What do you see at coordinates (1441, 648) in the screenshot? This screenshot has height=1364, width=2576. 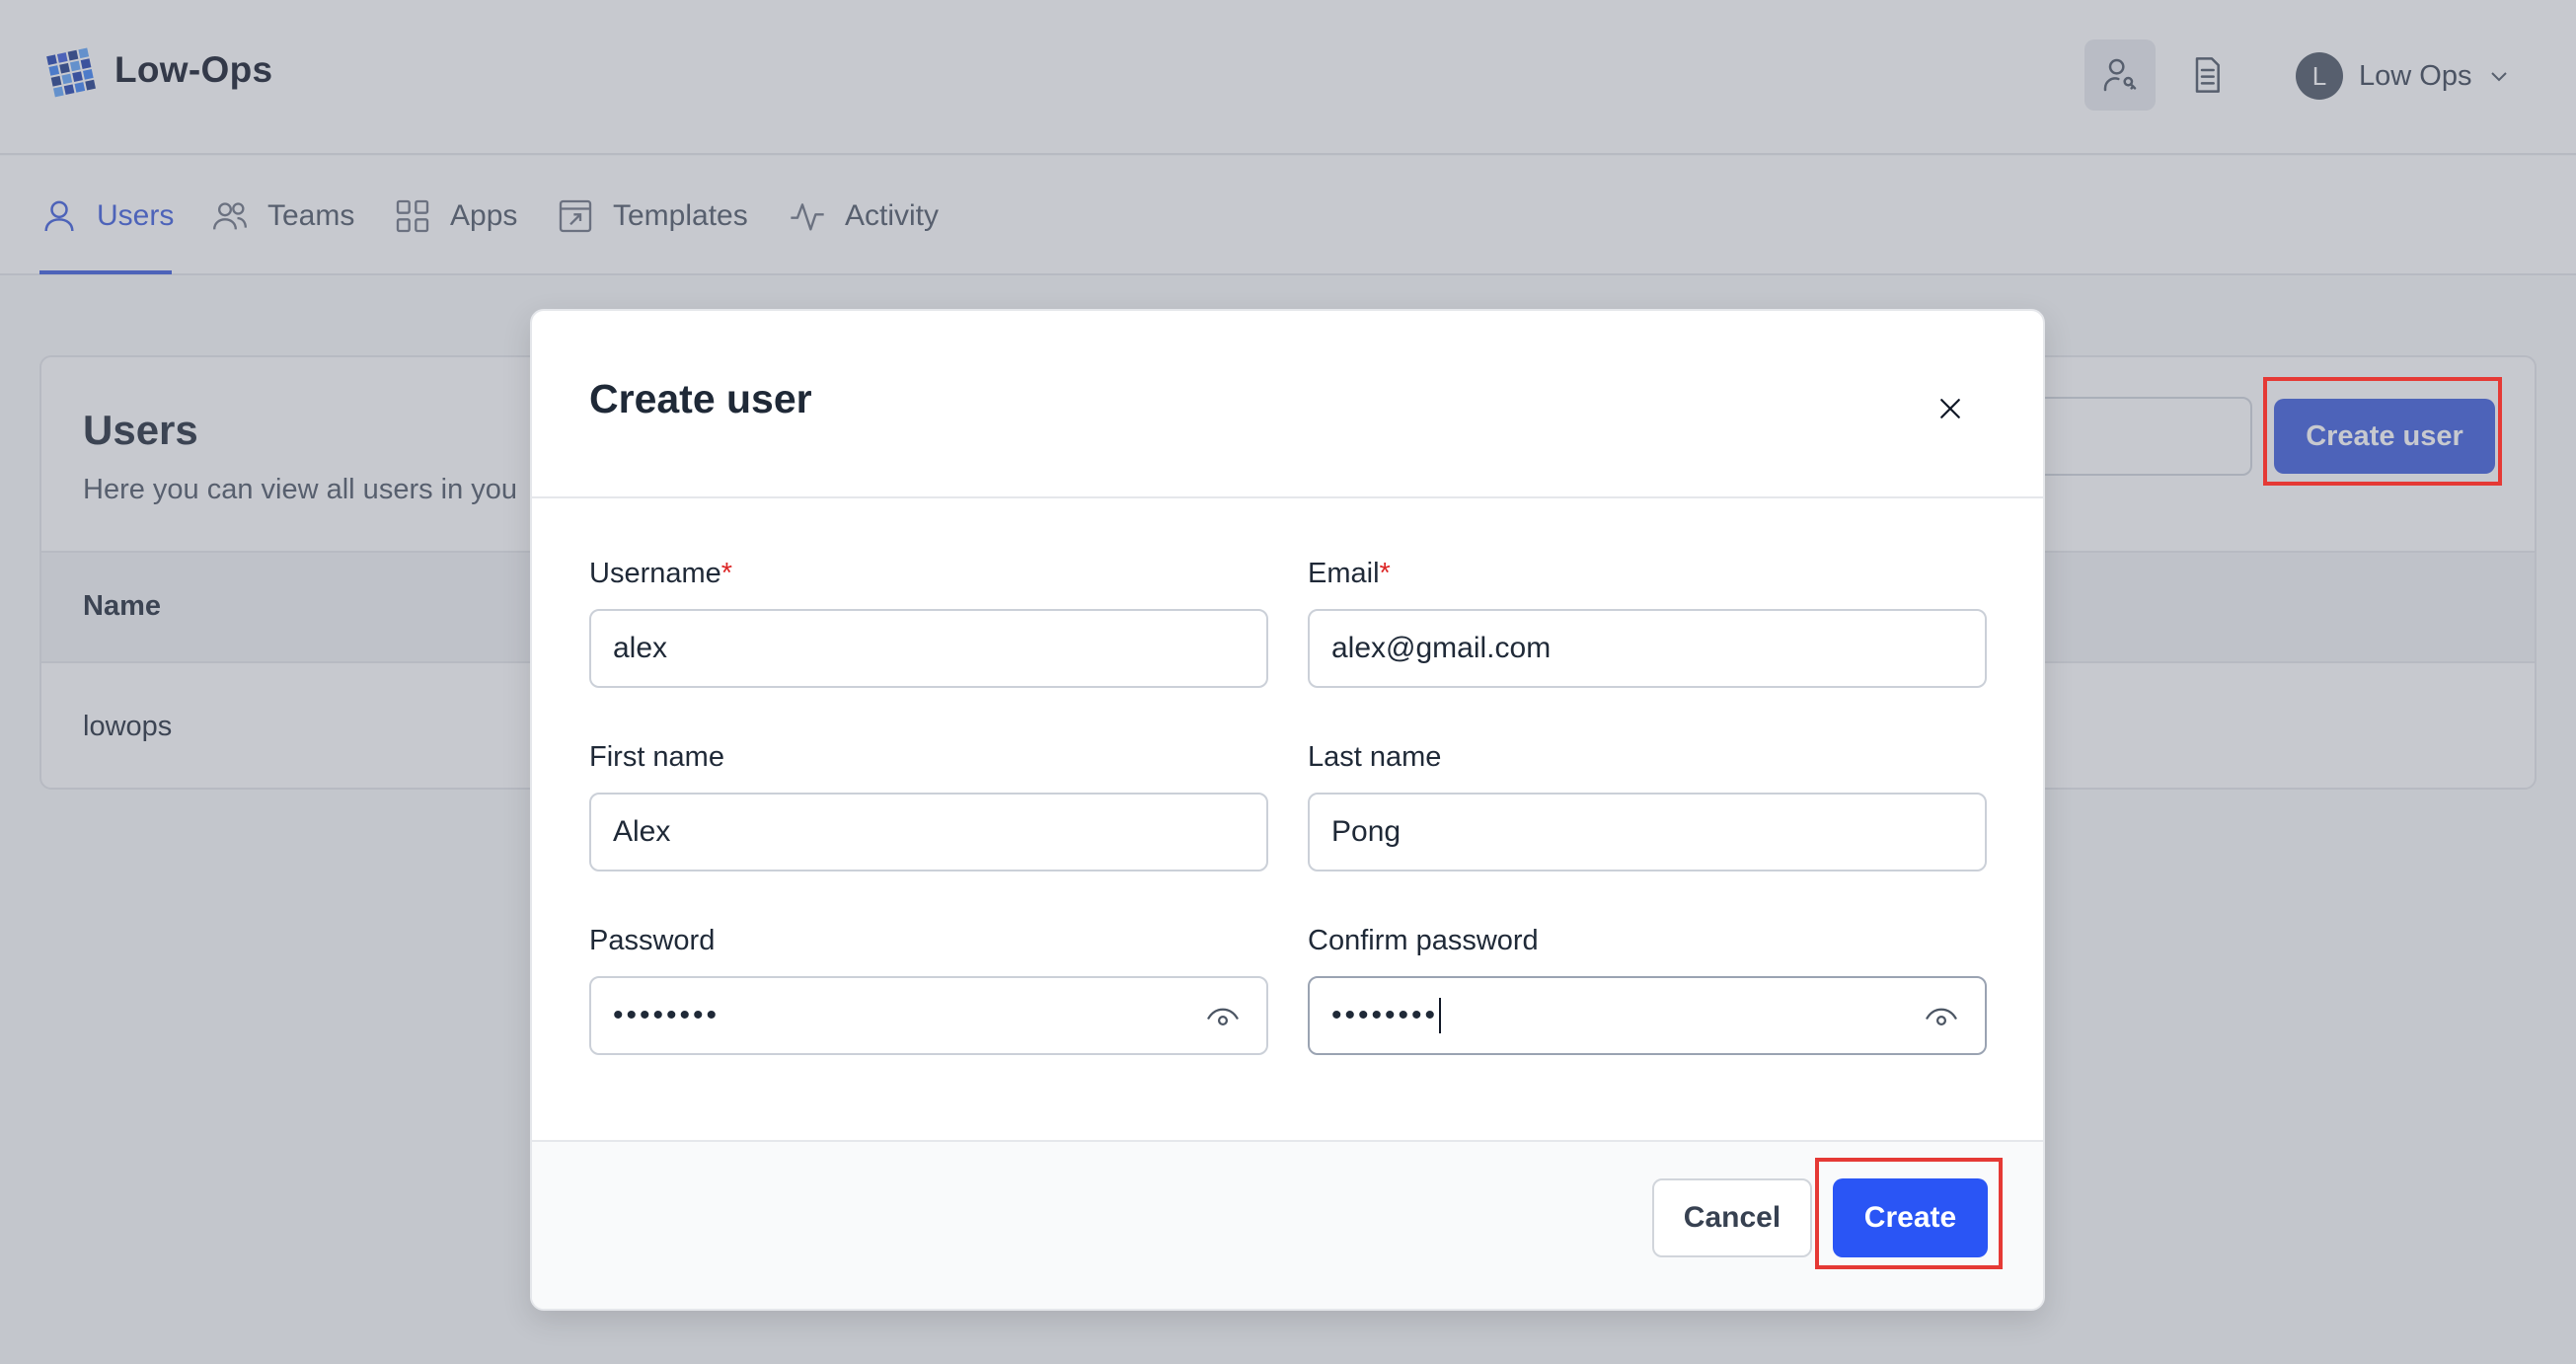 I see `email-value: alex@gmail.com` at bounding box center [1441, 648].